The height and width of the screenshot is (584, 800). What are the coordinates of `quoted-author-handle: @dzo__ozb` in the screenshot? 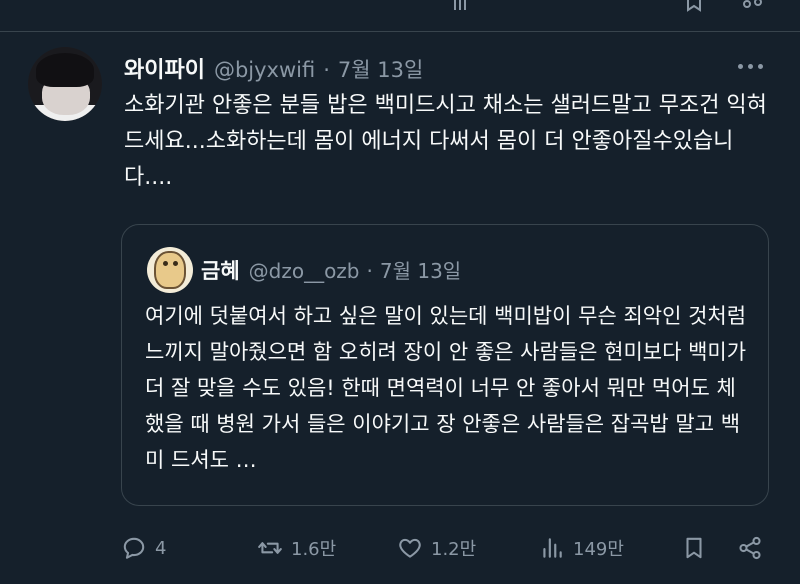 It's located at (304, 271).